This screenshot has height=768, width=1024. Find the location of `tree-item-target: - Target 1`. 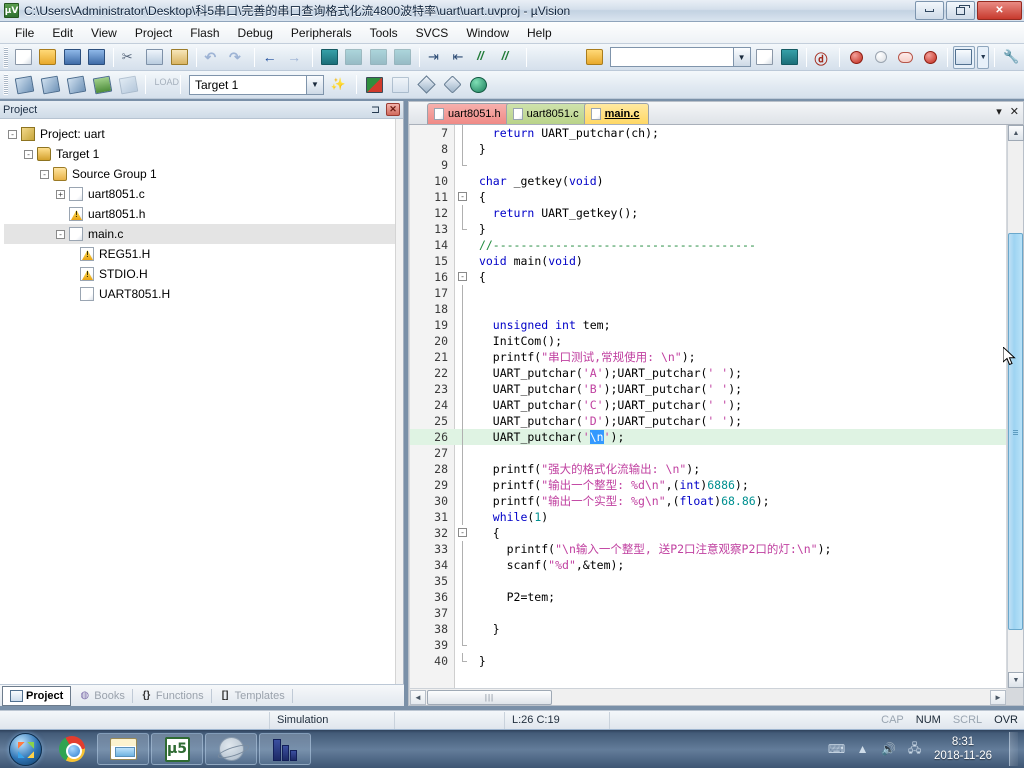

tree-item-target: - Target 1 is located at coordinates (199, 154).